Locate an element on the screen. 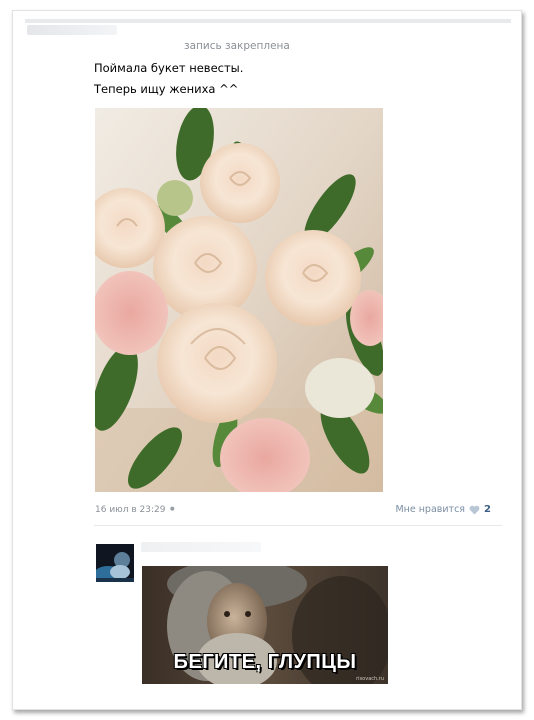 The height and width of the screenshot is (720, 534). avatar is located at coordinates (115, 563).